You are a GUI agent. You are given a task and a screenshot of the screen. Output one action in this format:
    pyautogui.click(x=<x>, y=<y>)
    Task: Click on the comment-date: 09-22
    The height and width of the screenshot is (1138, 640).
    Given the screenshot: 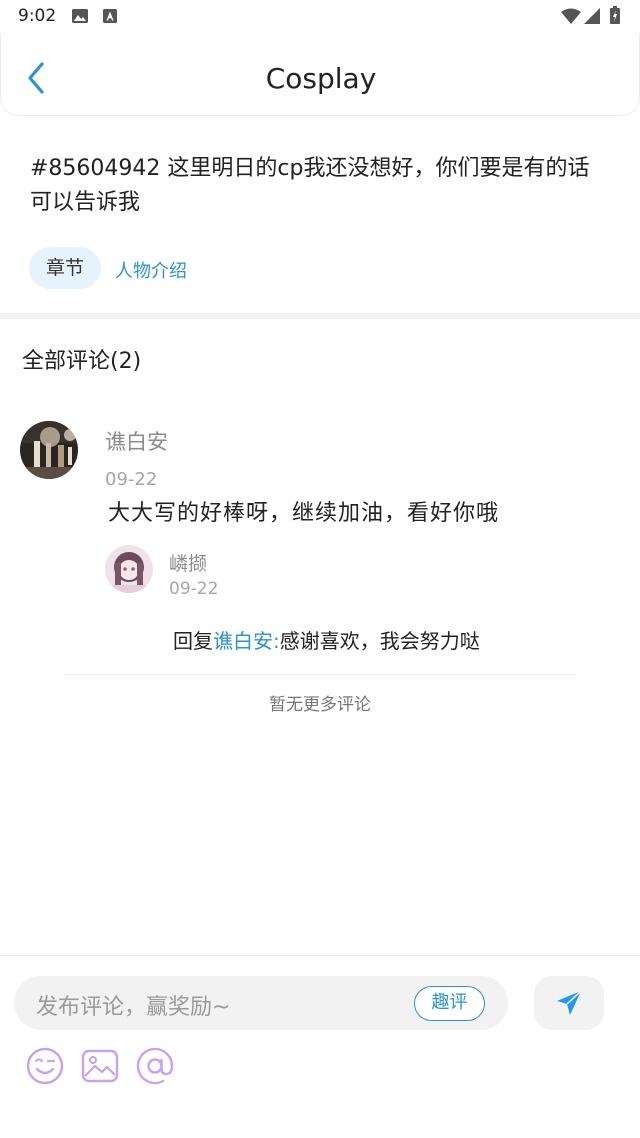 What is the action you would take?
    pyautogui.click(x=131, y=479)
    